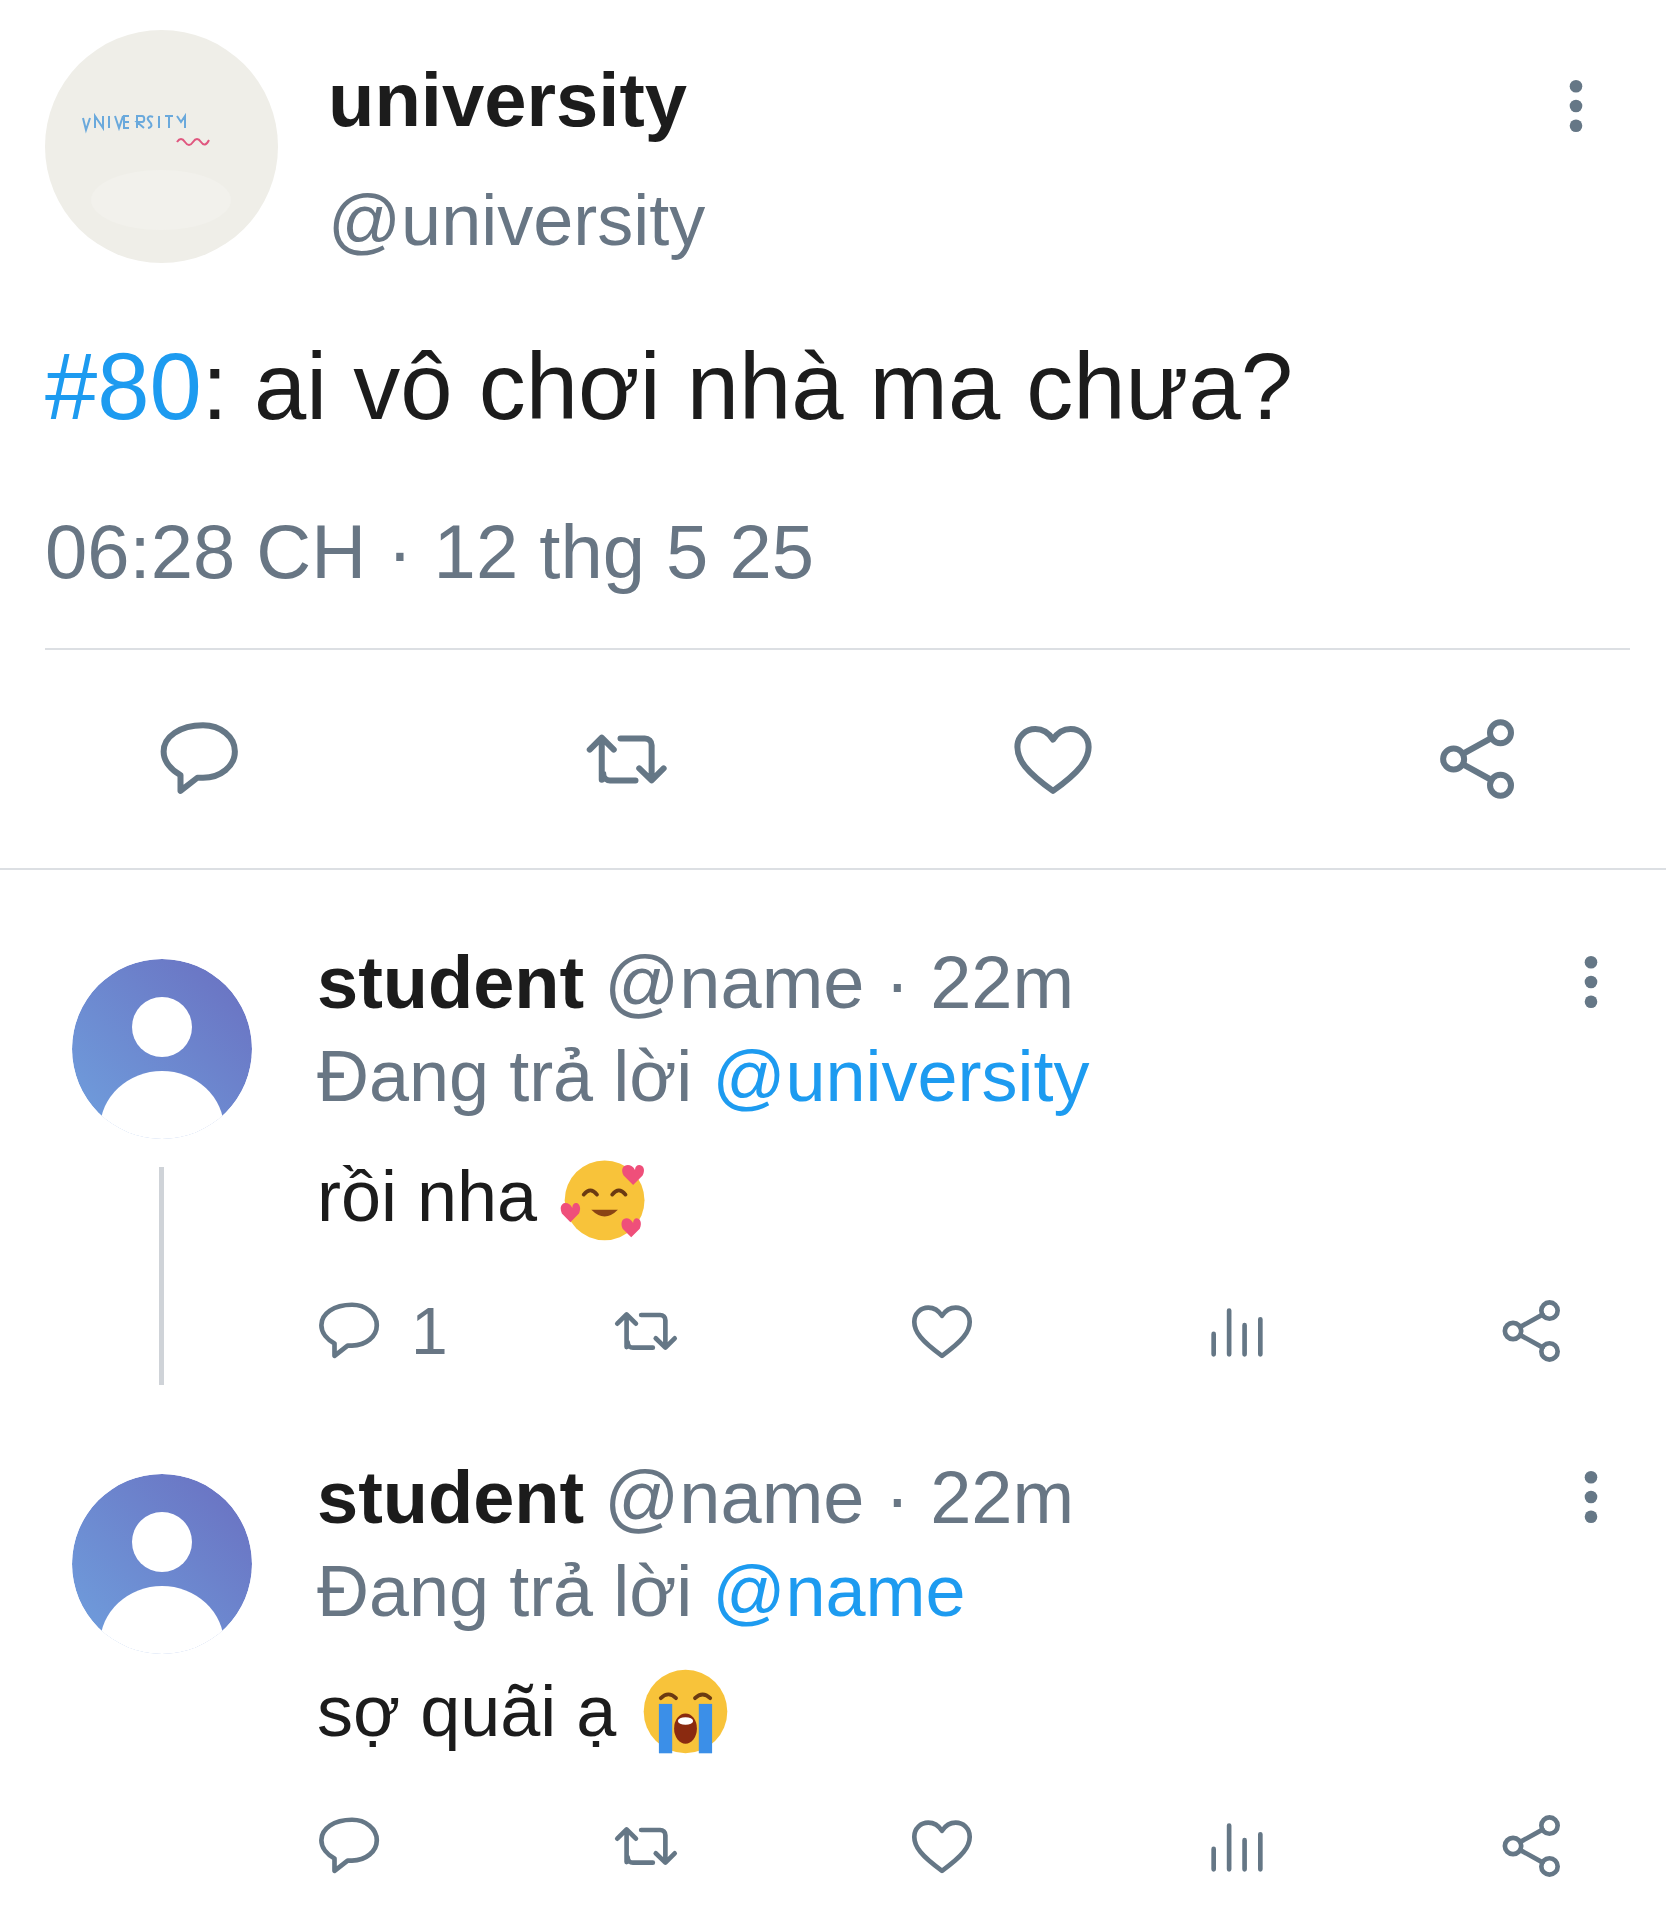  What do you see at coordinates (508, 100) in the screenshot?
I see `display-name: university` at bounding box center [508, 100].